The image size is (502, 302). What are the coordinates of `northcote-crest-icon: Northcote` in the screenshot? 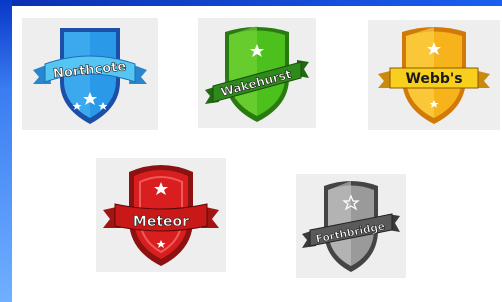 It's located at (90, 76).